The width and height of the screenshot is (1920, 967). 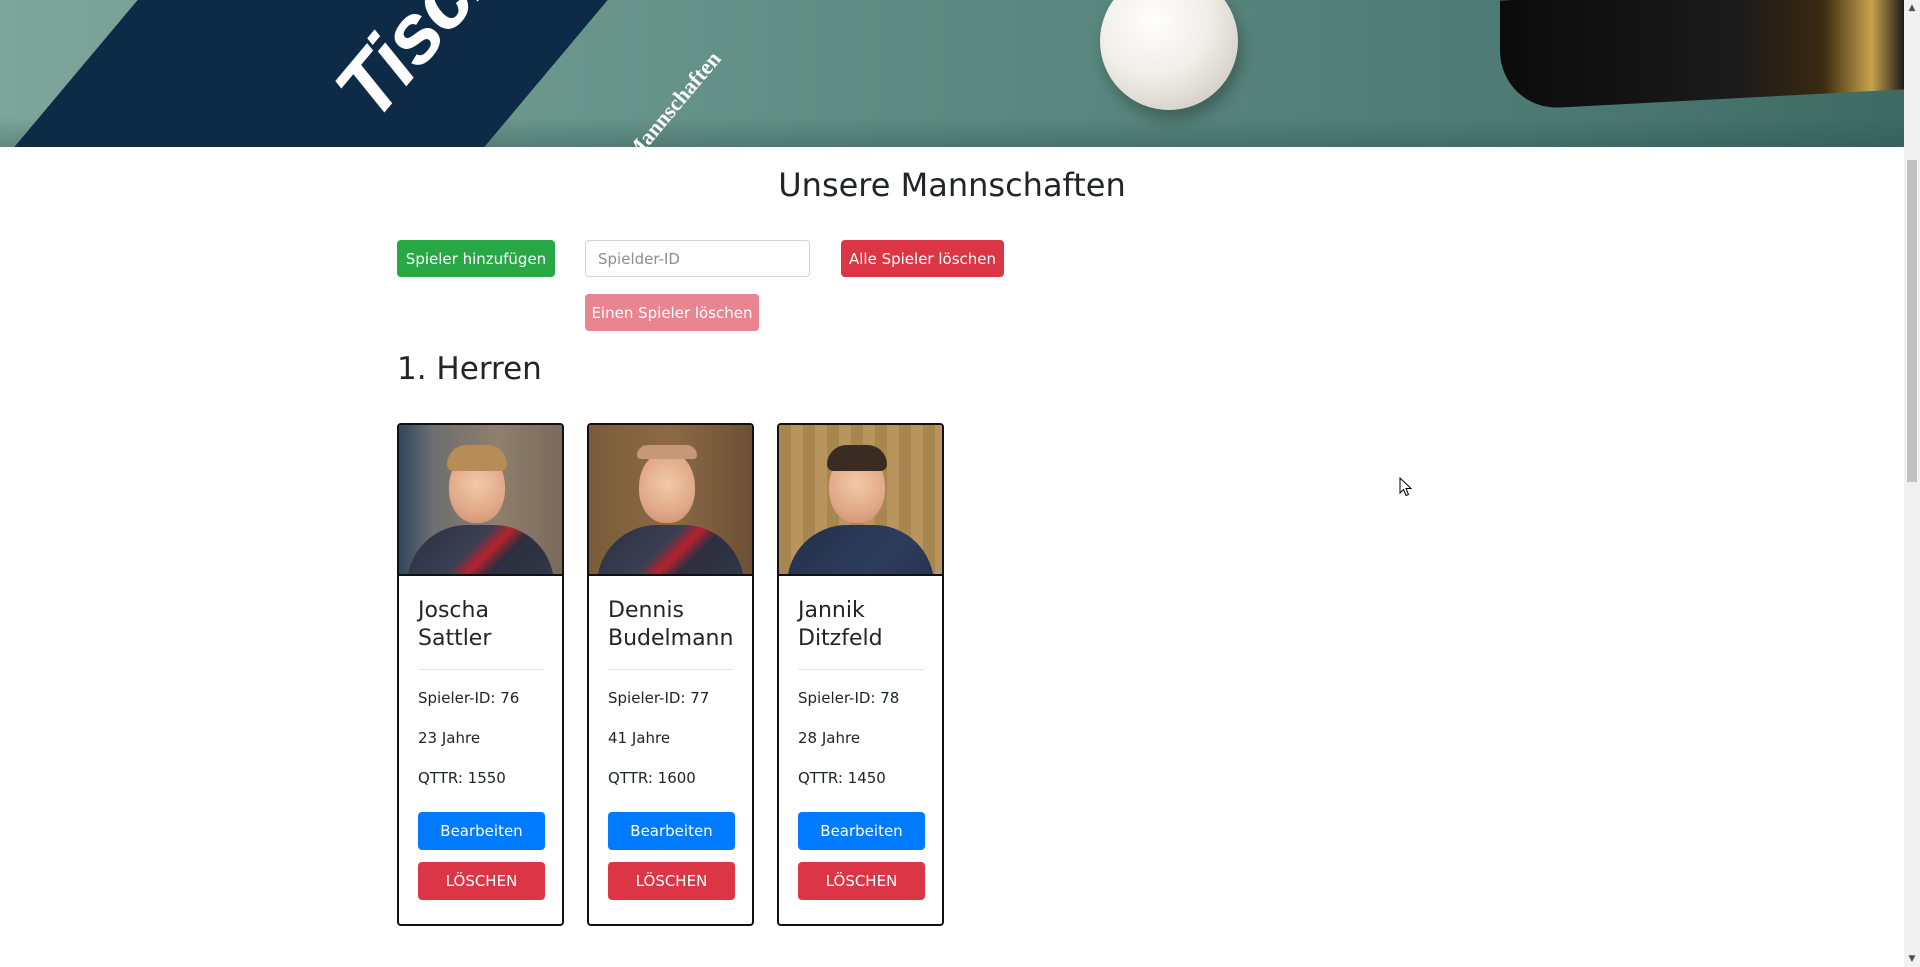 What do you see at coordinates (849, 698) in the screenshot?
I see `player-id-text: Spieler-ID: 78` at bounding box center [849, 698].